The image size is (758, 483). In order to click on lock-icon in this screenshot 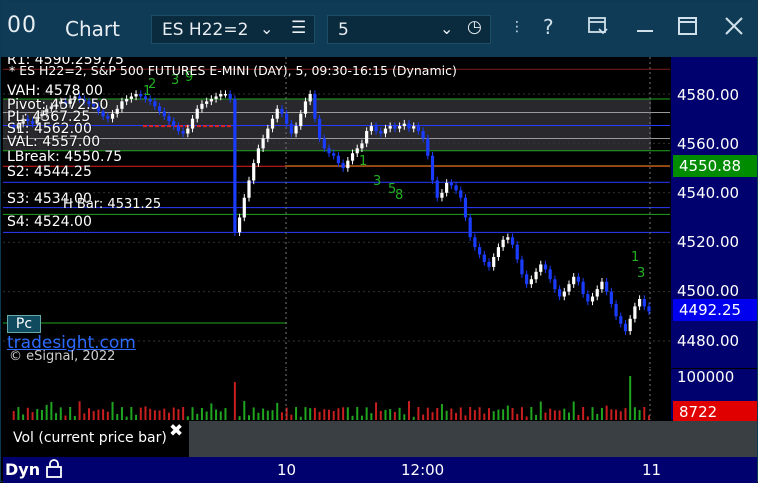, I will do `click(54, 470)`.